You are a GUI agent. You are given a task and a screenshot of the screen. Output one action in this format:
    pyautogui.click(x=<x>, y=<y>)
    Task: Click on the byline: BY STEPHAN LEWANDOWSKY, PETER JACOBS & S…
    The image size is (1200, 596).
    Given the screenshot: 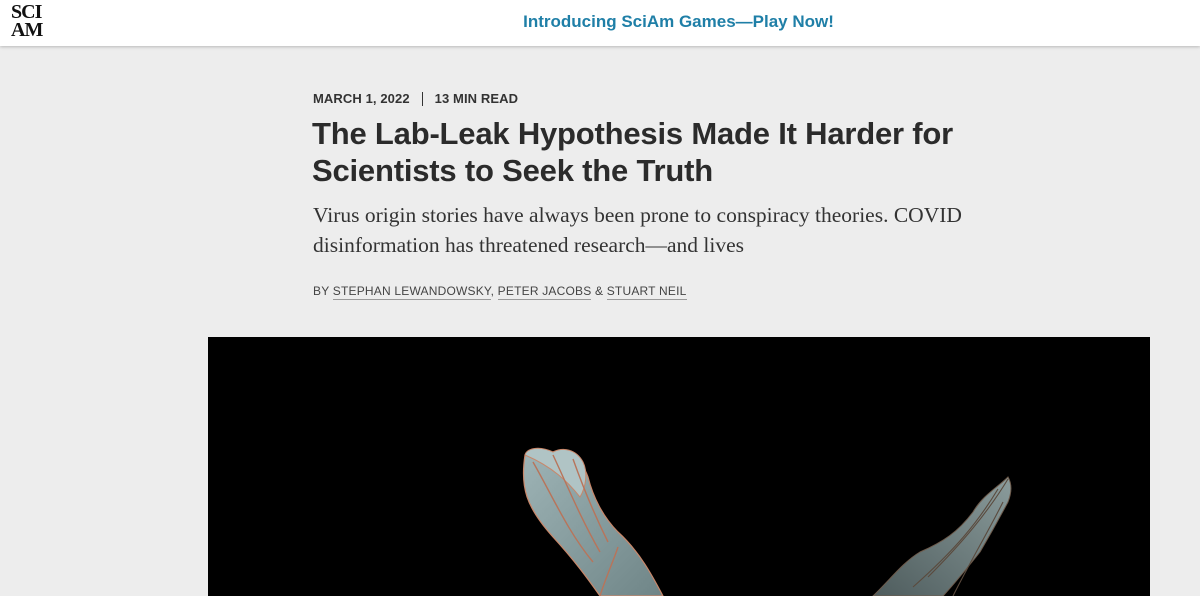 What is the action you would take?
    pyautogui.click(x=500, y=292)
    